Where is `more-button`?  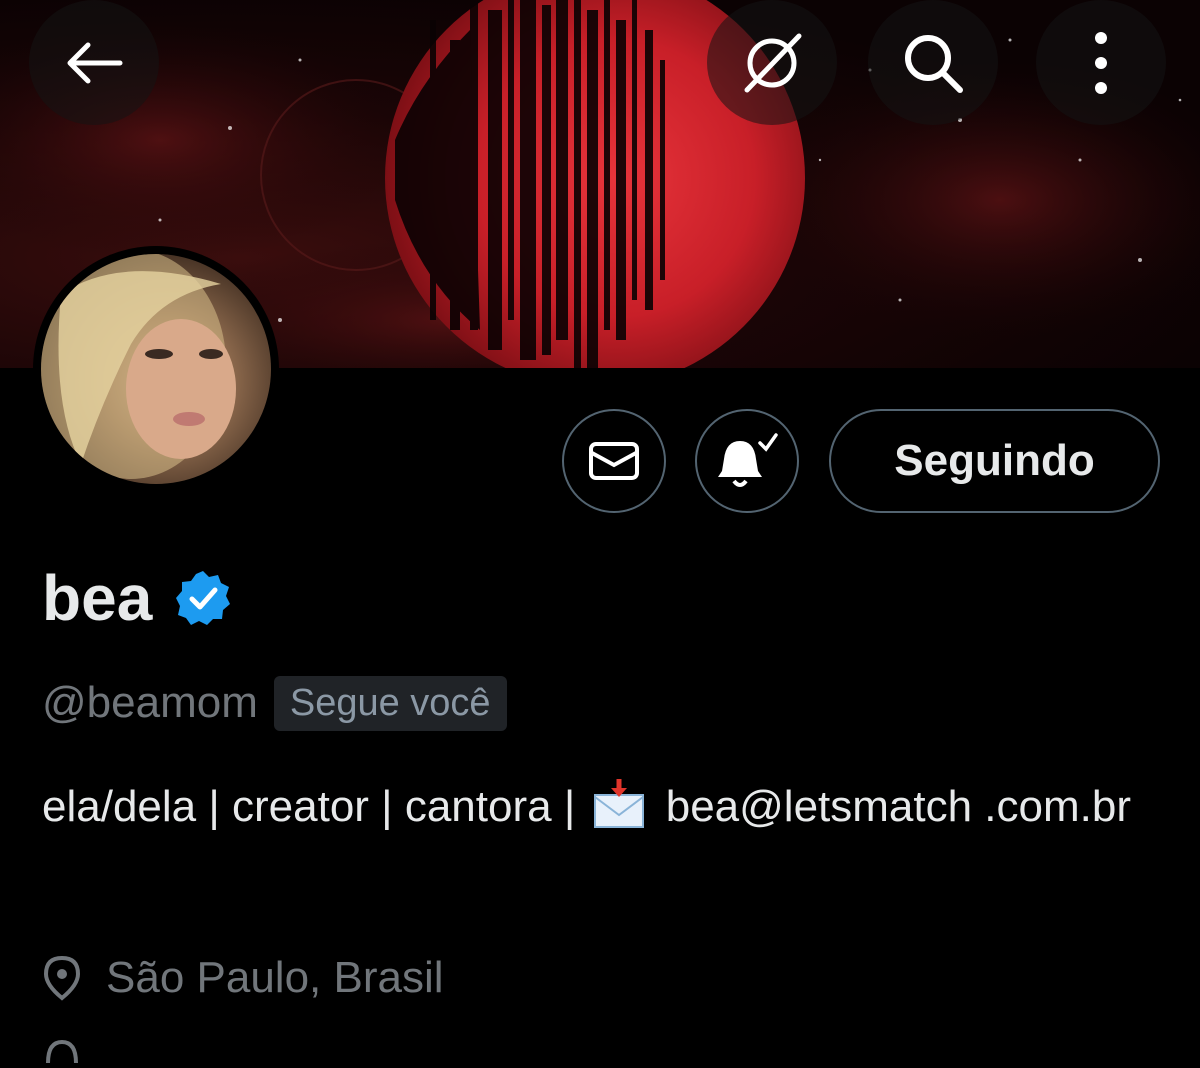 more-button is located at coordinates (1101, 62).